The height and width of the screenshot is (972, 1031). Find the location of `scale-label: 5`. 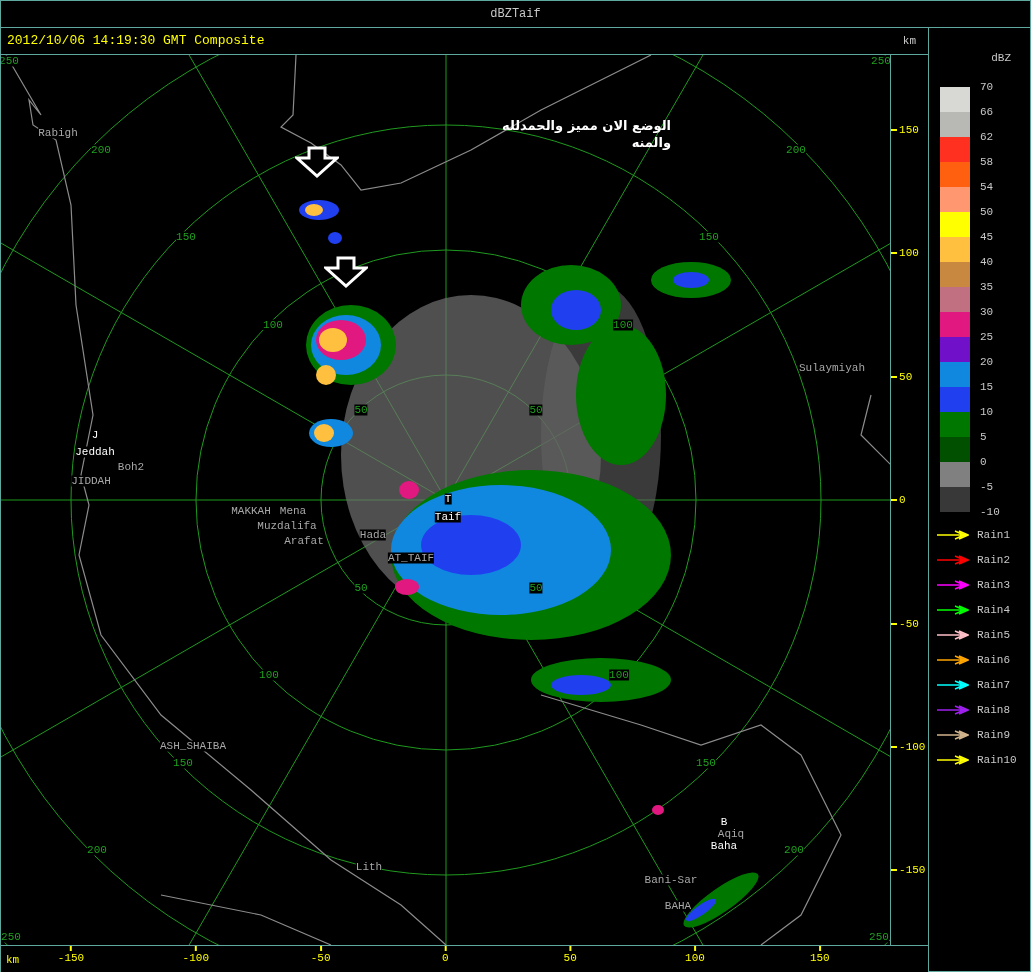

scale-label: 5 is located at coordinates (984, 437).